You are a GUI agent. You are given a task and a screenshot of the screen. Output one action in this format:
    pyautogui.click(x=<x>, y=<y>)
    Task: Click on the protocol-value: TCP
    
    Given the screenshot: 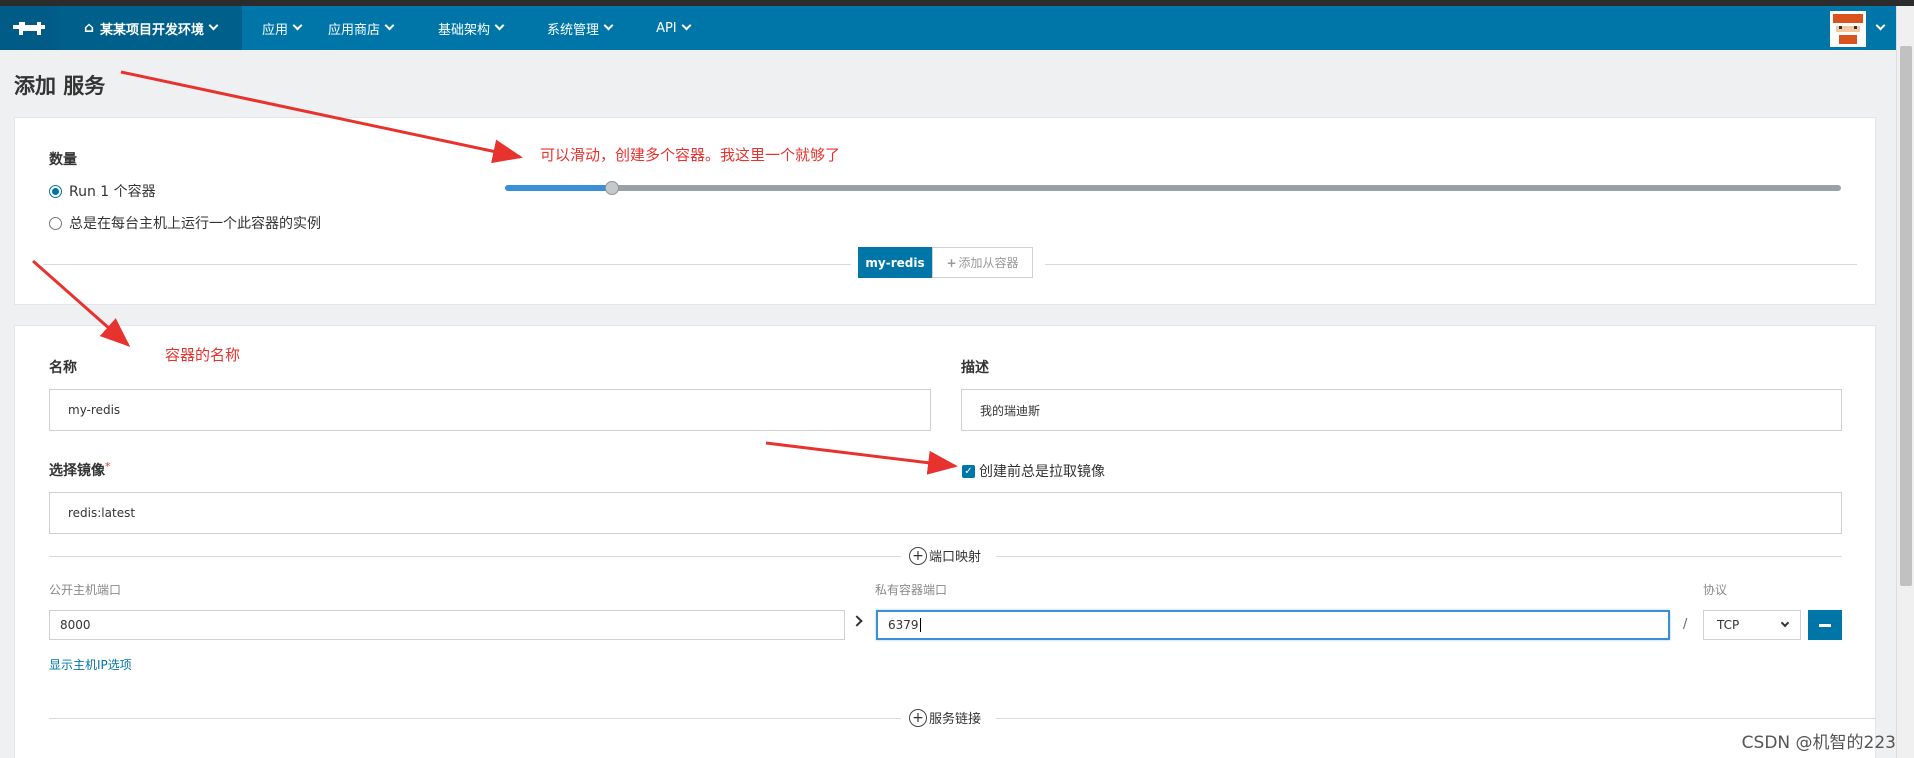 What is the action you would take?
    pyautogui.click(x=1728, y=625)
    